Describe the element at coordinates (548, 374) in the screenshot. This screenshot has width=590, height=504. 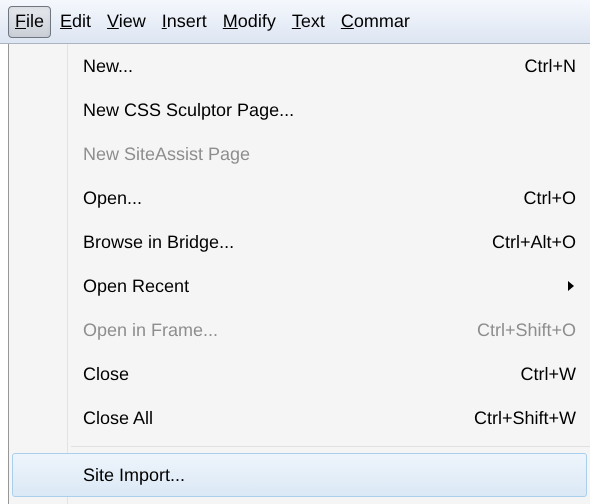
I see `shortcut-label: Ctrl+W` at that location.